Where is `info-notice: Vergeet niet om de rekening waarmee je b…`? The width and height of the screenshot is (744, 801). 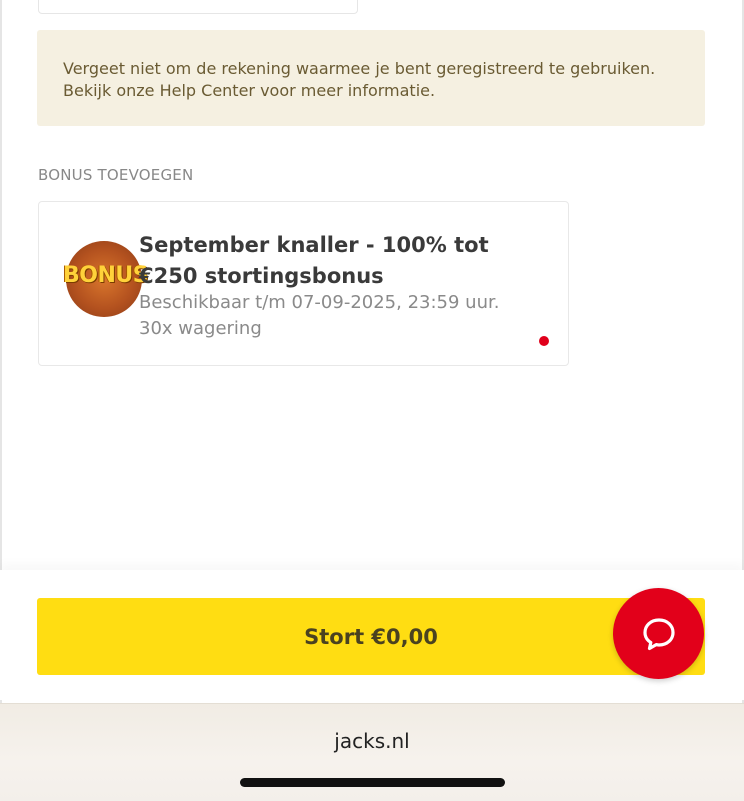
info-notice: Vergeet niet om de rekening waarmee je b… is located at coordinates (371, 78).